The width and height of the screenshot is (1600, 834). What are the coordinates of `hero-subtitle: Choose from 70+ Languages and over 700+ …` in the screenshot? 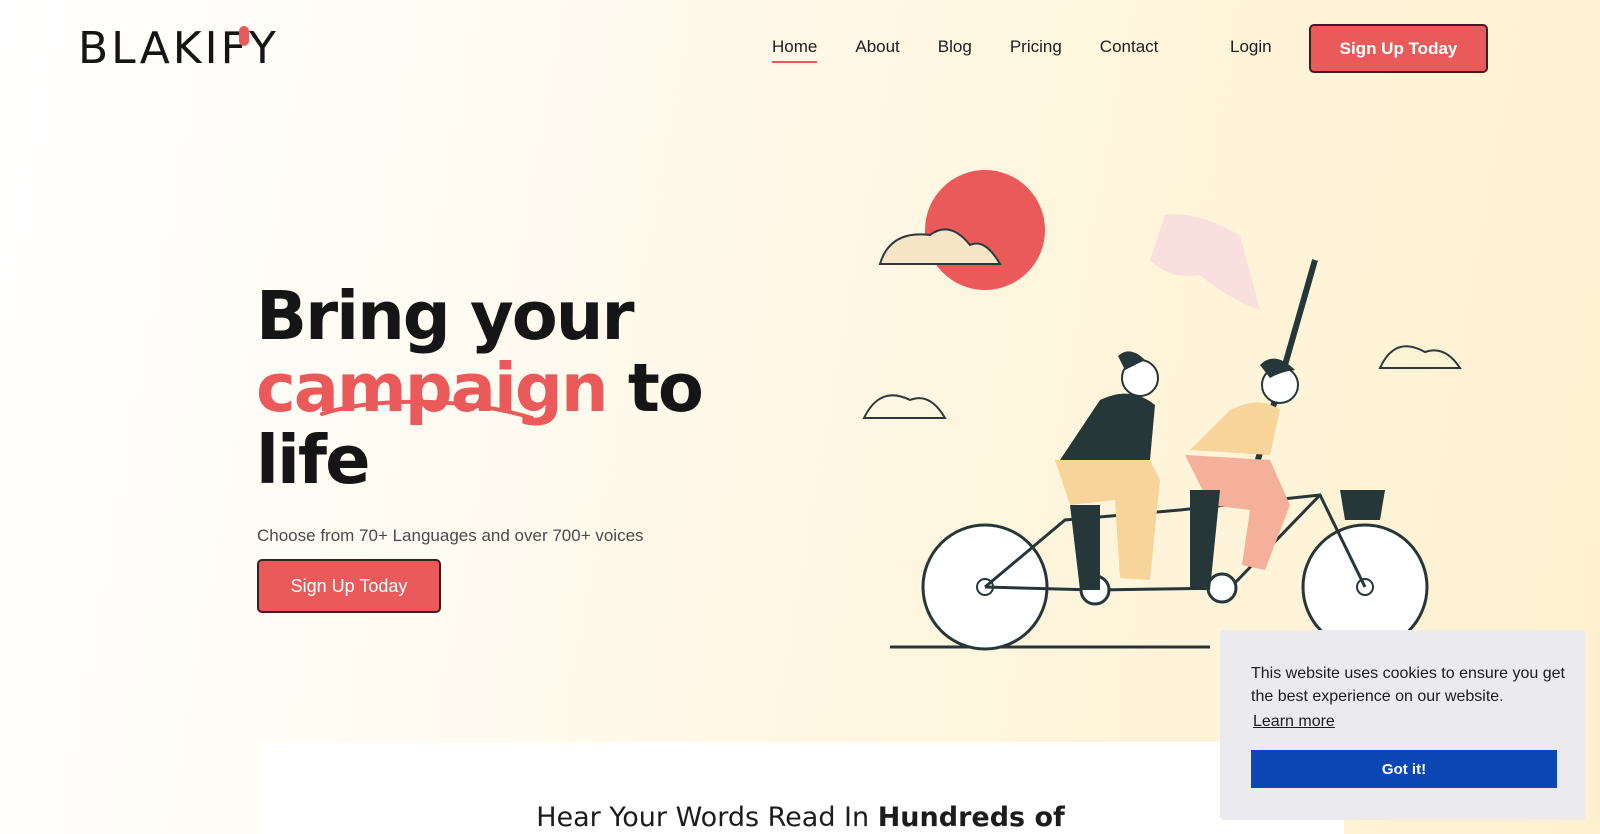 It's located at (450, 535).